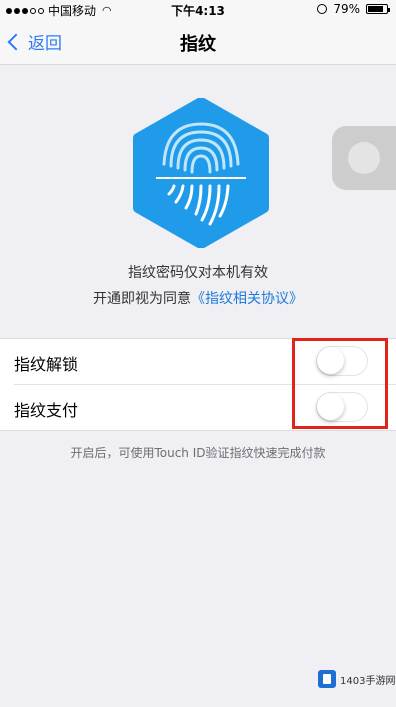  Describe the element at coordinates (368, 681) in the screenshot. I see `watermark-text: 1403手游网` at that location.